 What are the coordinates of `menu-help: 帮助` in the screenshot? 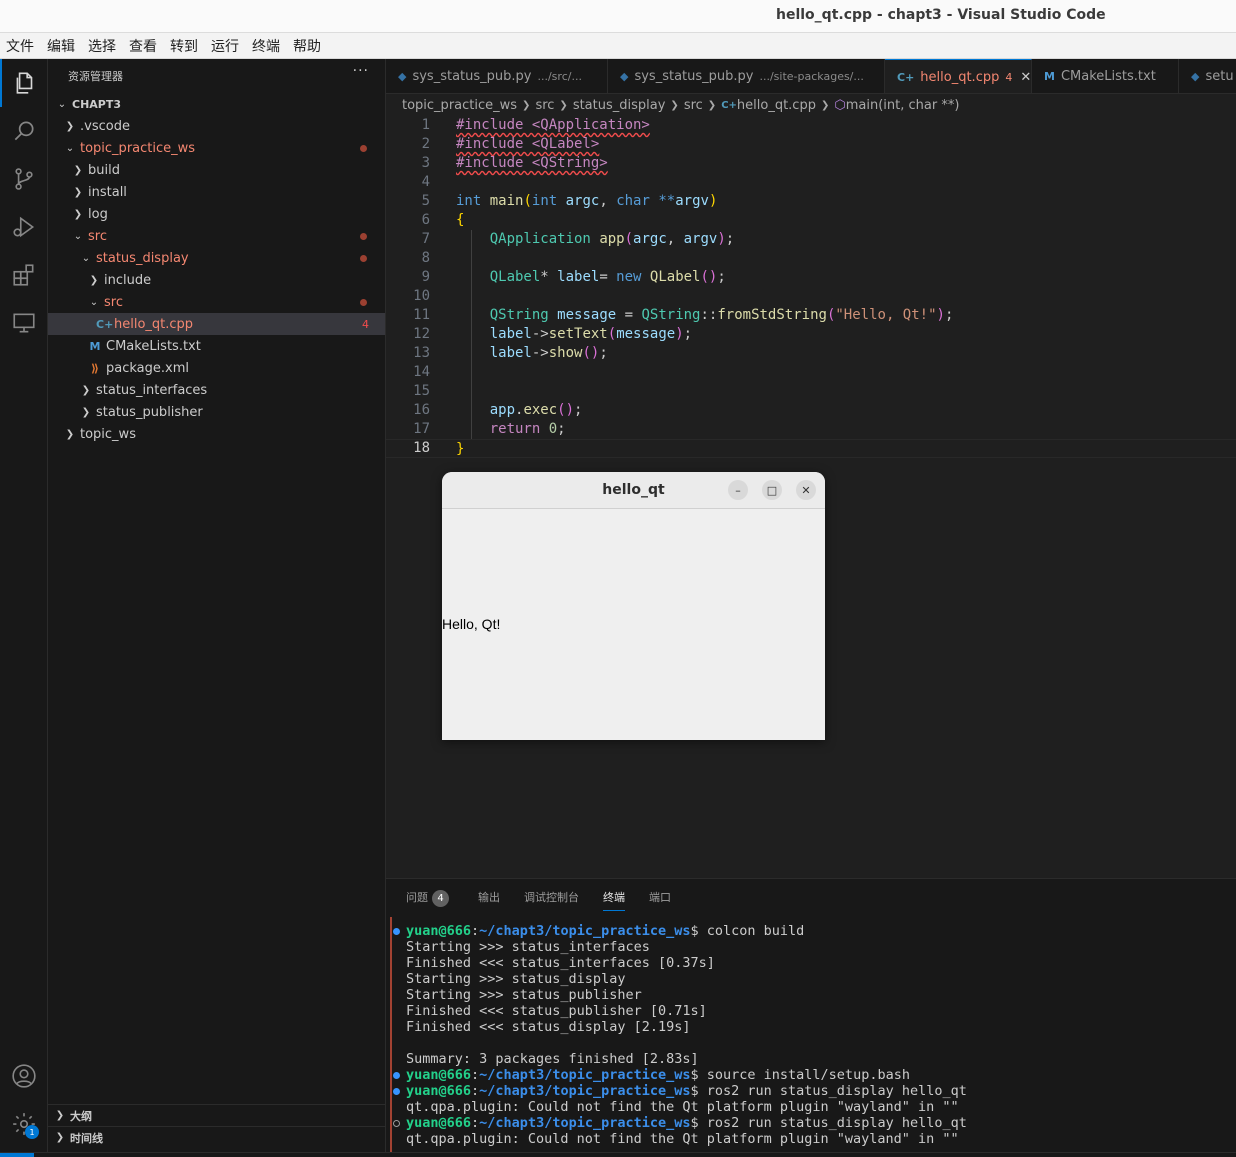 It's located at (307, 46).